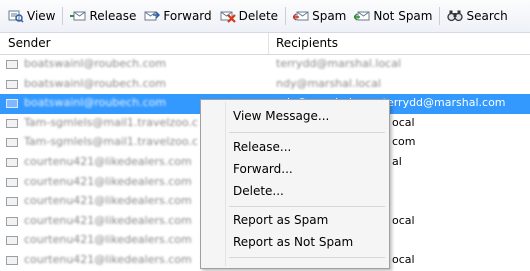  I want to click on delete-button: Delete, so click(249, 16).